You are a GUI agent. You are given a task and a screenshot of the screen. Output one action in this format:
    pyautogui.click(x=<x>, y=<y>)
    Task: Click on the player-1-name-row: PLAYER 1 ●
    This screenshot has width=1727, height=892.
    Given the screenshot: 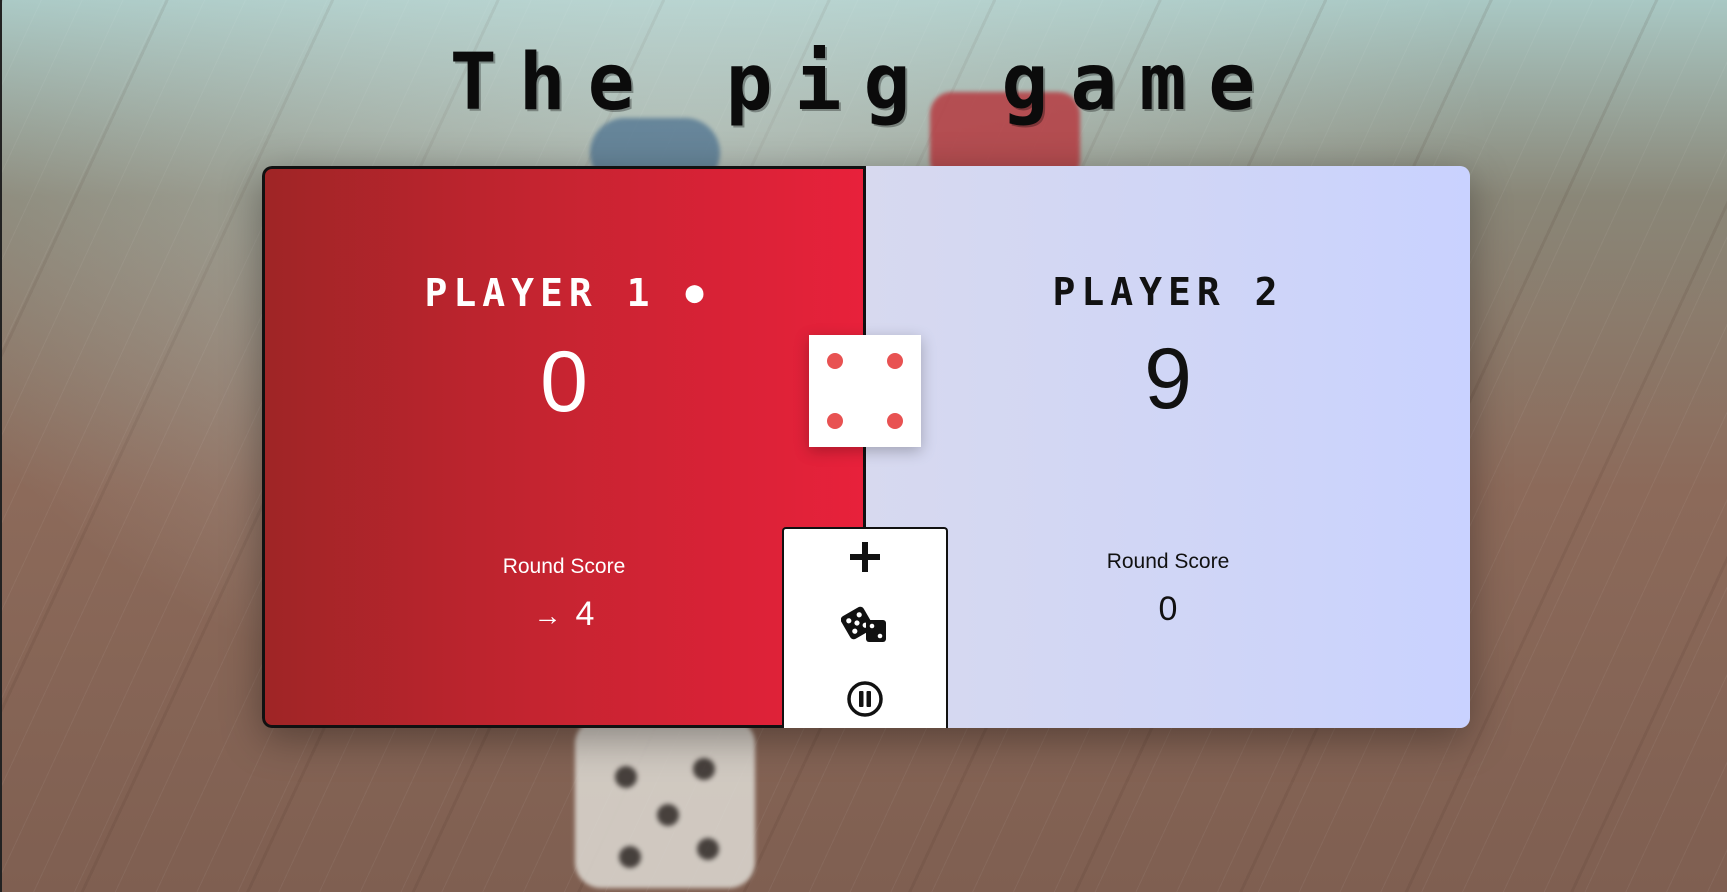 What is the action you would take?
    pyautogui.click(x=564, y=293)
    